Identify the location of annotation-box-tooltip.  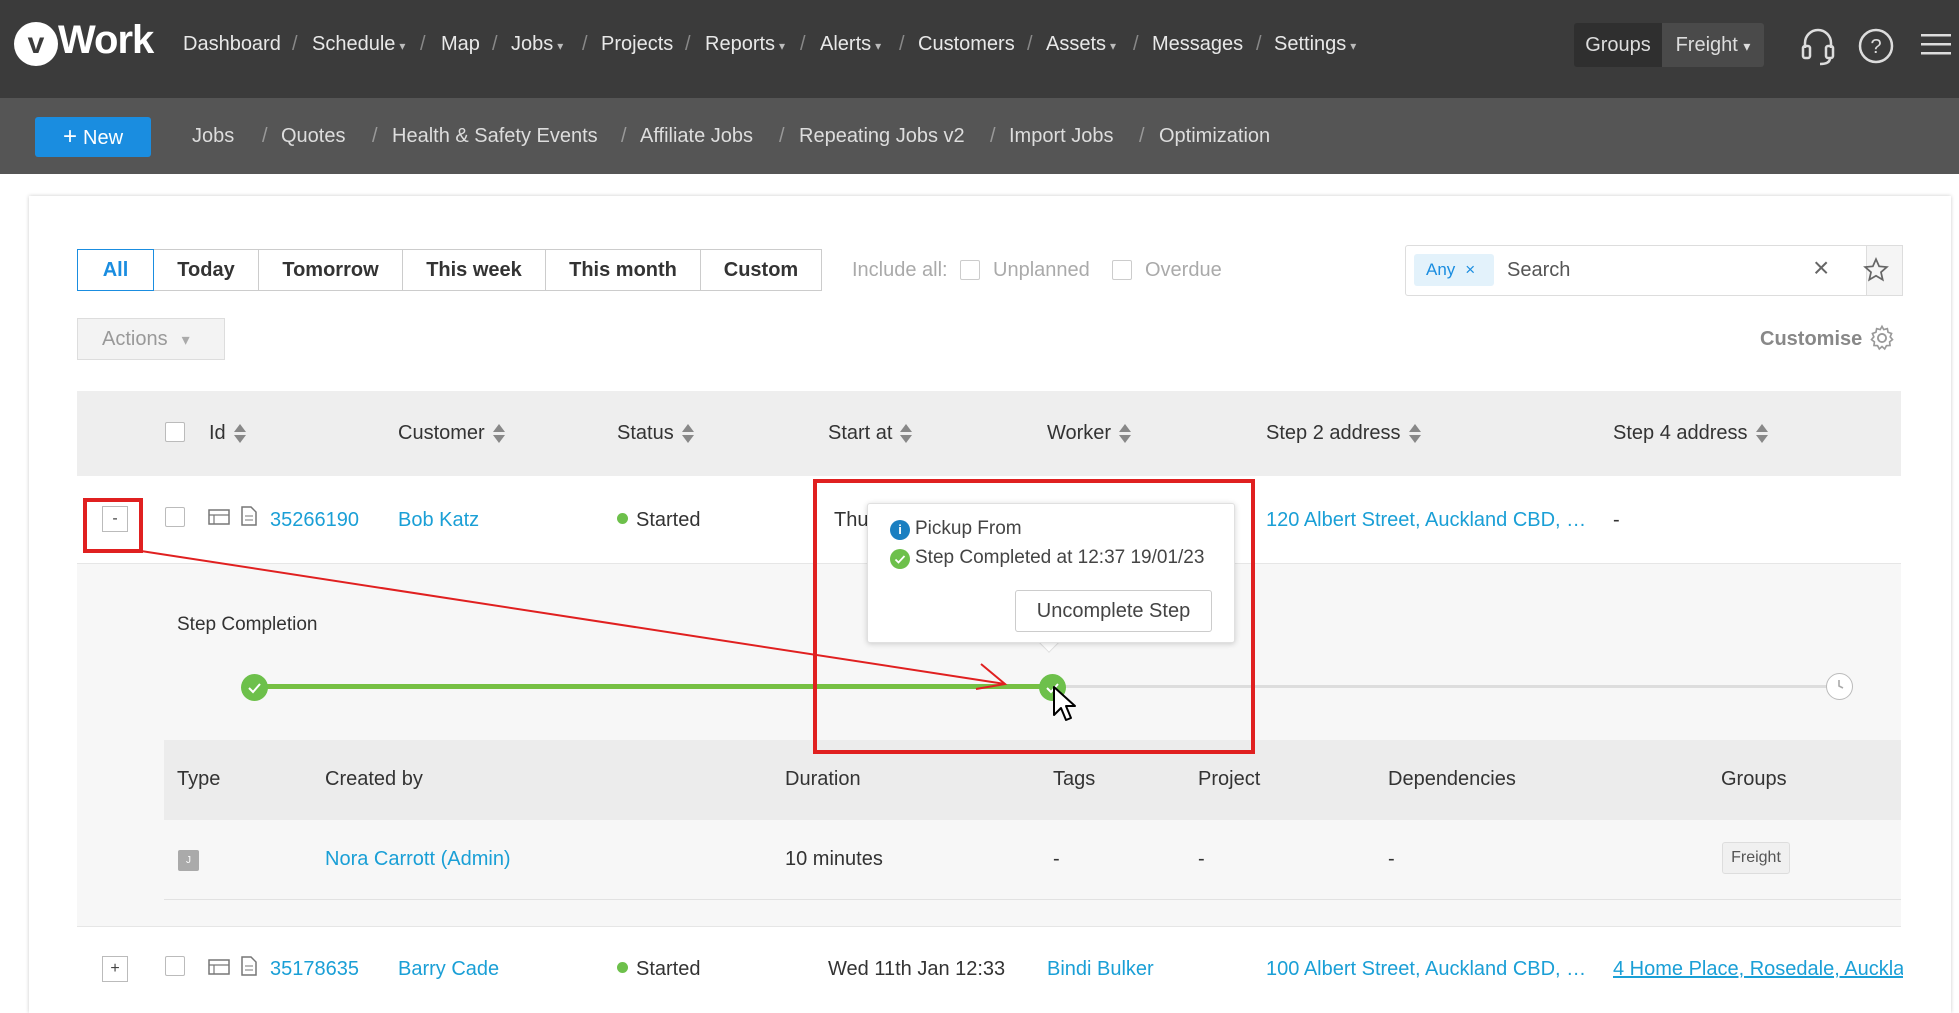
(1034, 616).